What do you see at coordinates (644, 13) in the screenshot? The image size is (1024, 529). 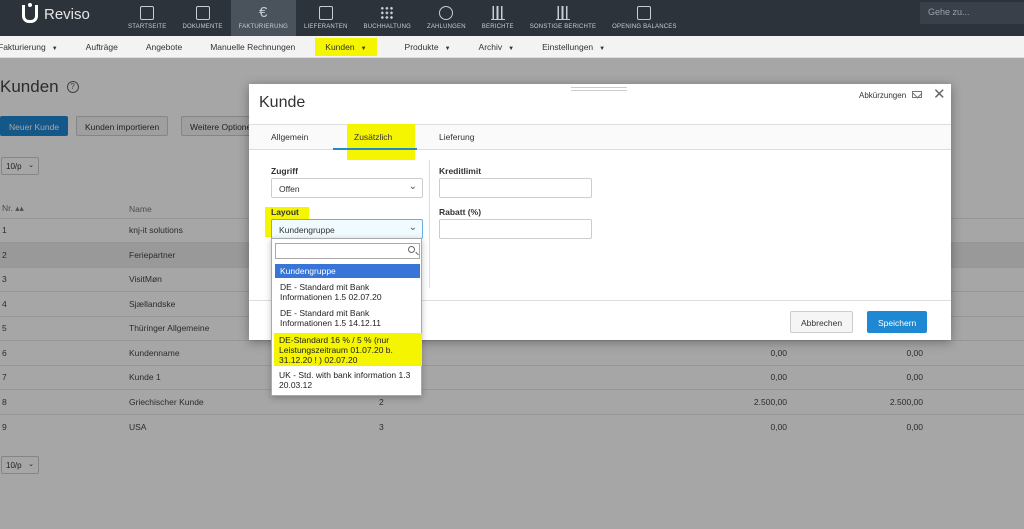 I see `bookmark-icon` at bounding box center [644, 13].